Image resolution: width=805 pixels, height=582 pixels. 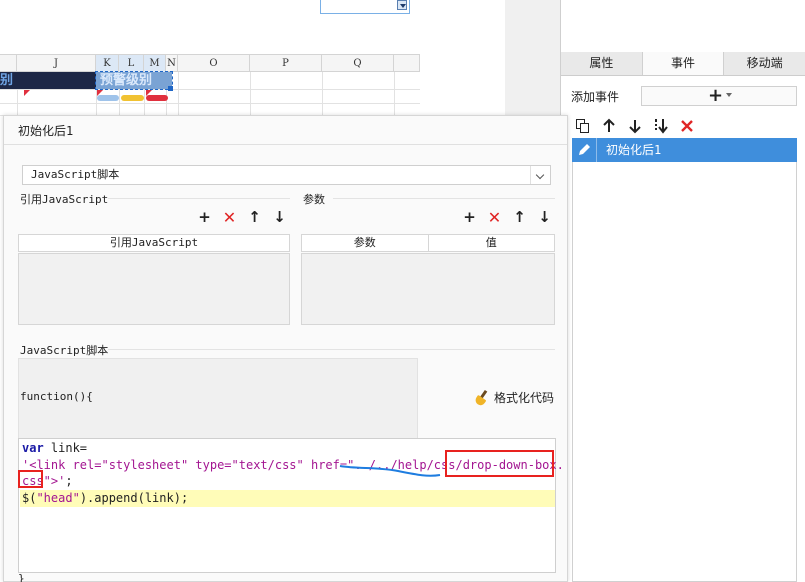 I want to click on floating-combo-widget, so click(x=365, y=7).